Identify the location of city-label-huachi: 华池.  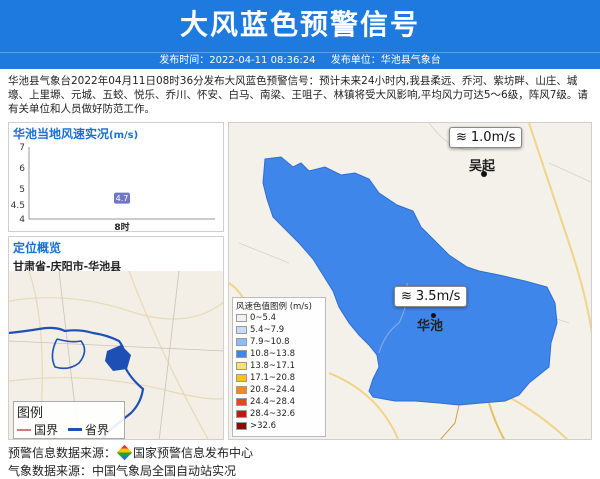
(430, 326).